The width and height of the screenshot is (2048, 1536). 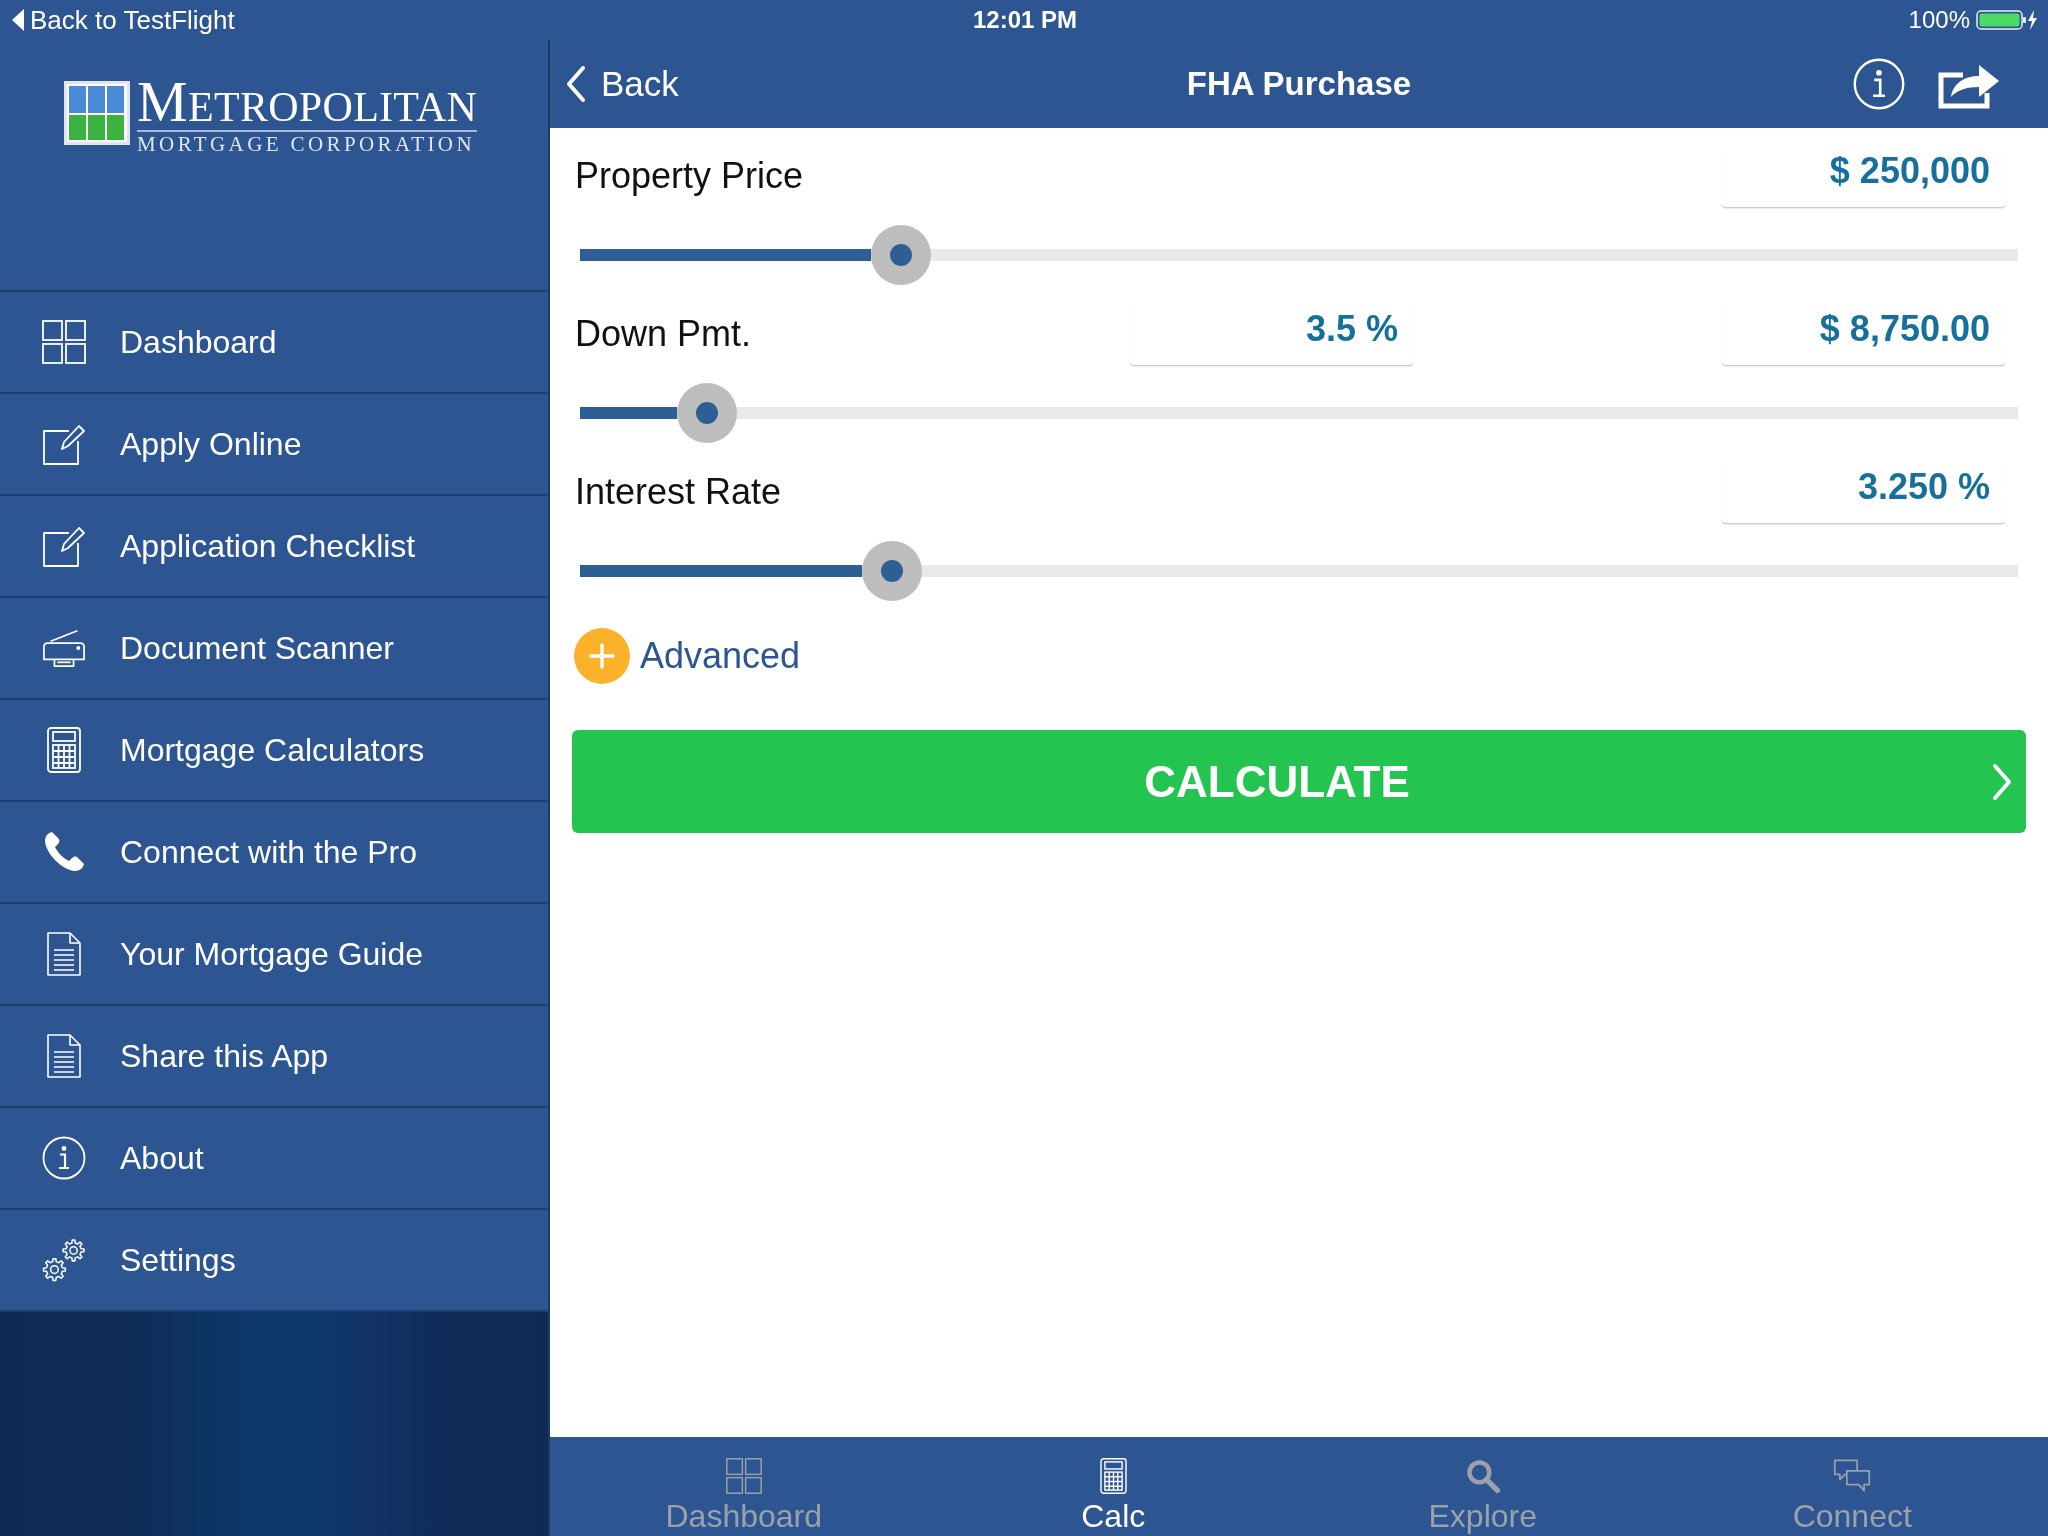 What do you see at coordinates (2007, 20) in the screenshot?
I see `battery-charging-icon` at bounding box center [2007, 20].